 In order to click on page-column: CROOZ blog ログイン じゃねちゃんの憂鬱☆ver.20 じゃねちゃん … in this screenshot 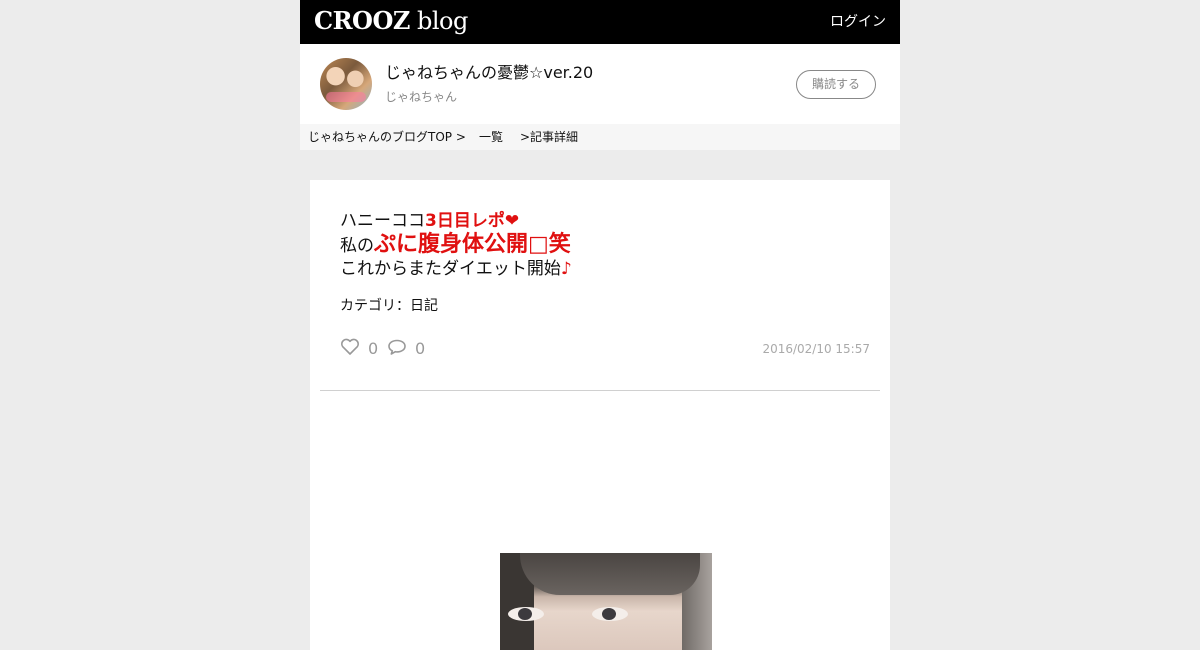, I will do `click(600, 75)`.